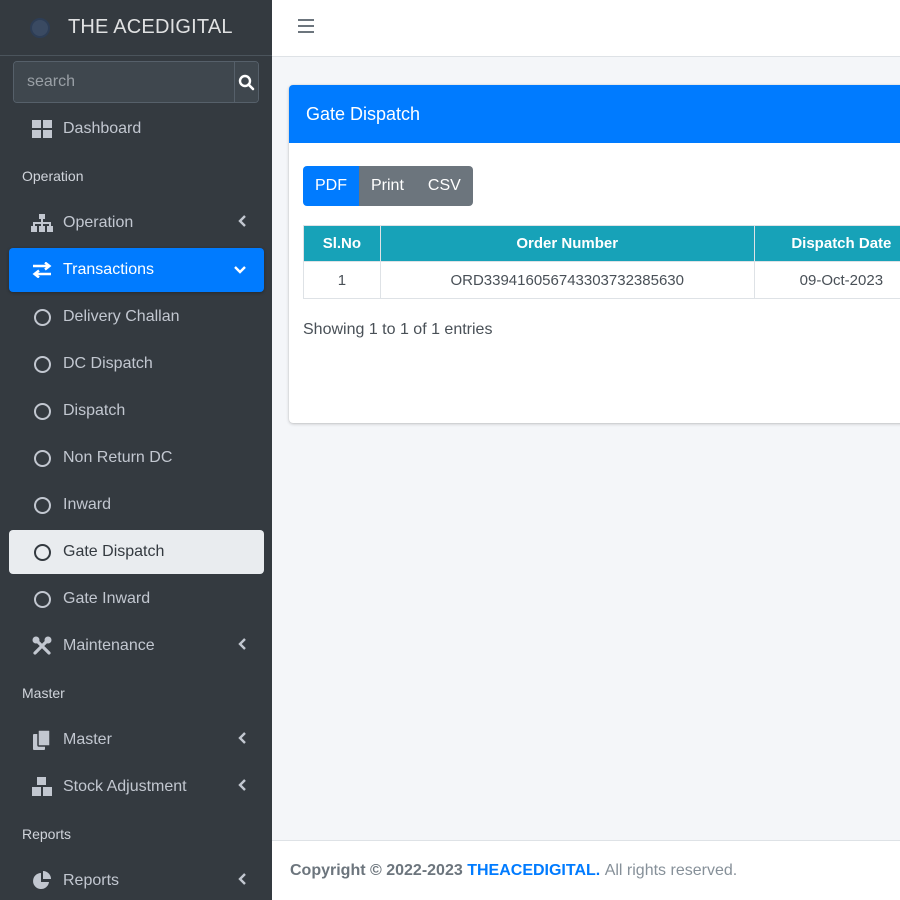  What do you see at coordinates (136, 740) in the screenshot?
I see `sidebar-item-master: Master` at bounding box center [136, 740].